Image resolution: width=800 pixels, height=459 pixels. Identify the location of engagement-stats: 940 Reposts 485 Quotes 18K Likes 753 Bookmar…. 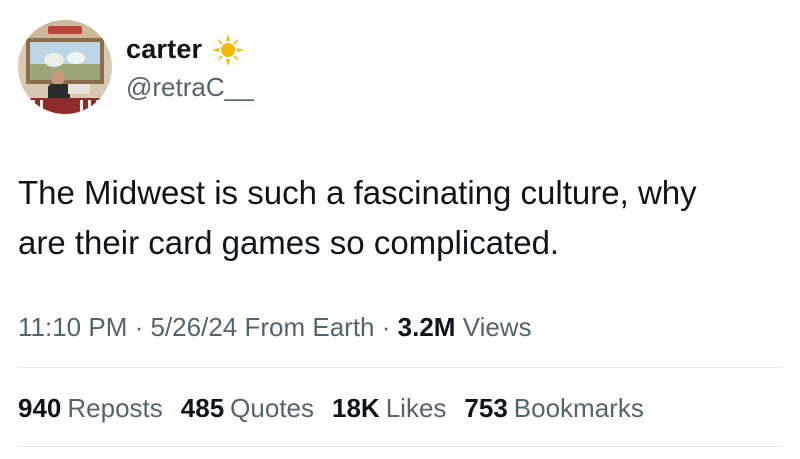
(340, 408).